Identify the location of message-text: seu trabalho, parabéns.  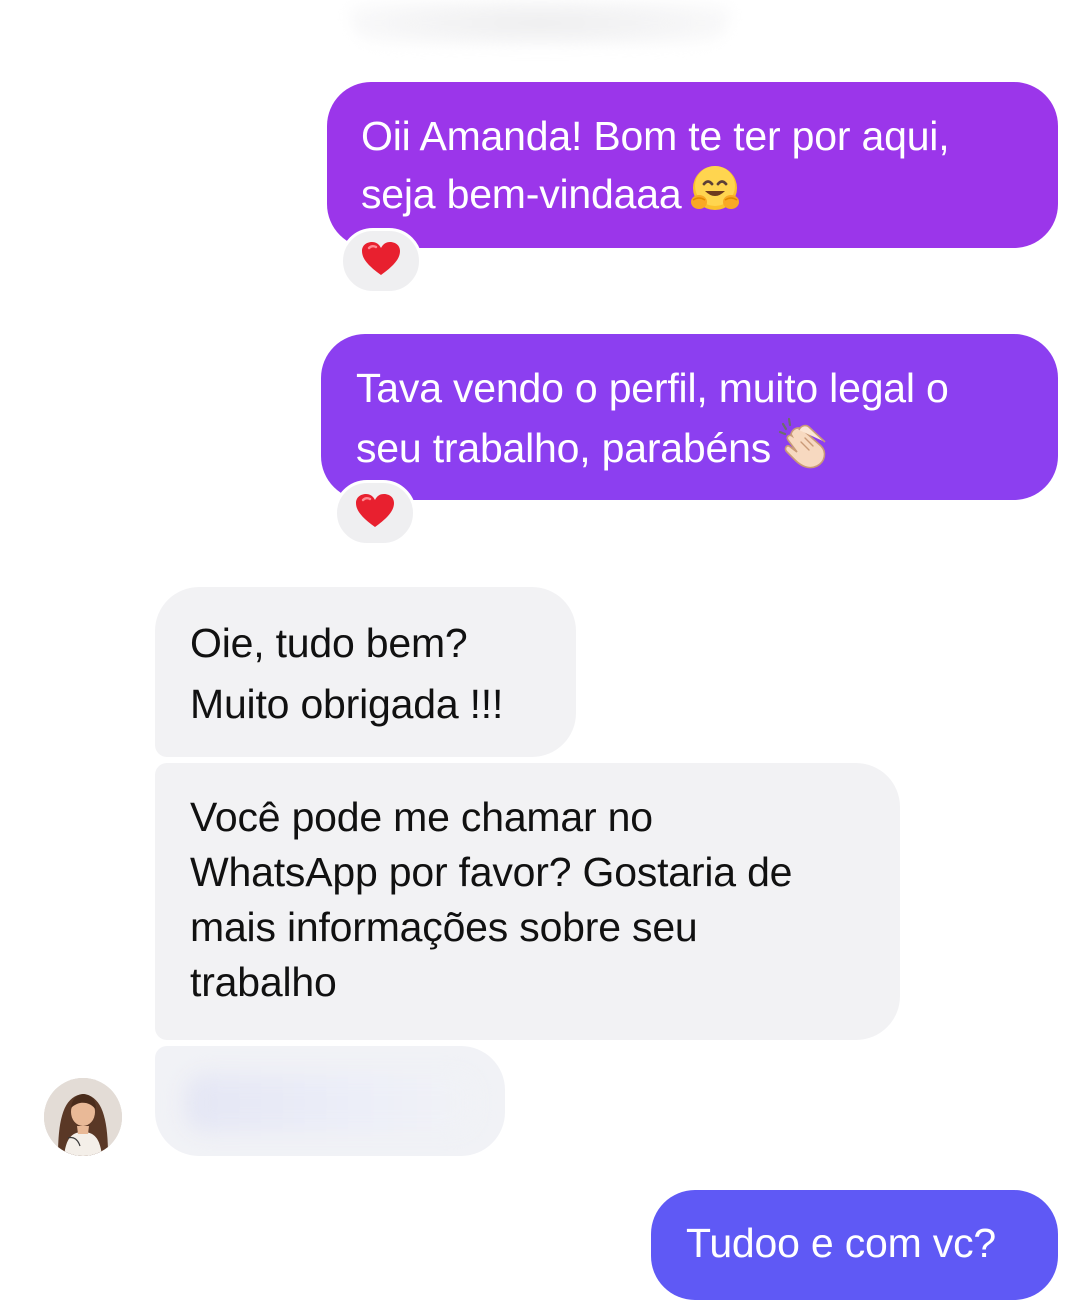
(564, 448).